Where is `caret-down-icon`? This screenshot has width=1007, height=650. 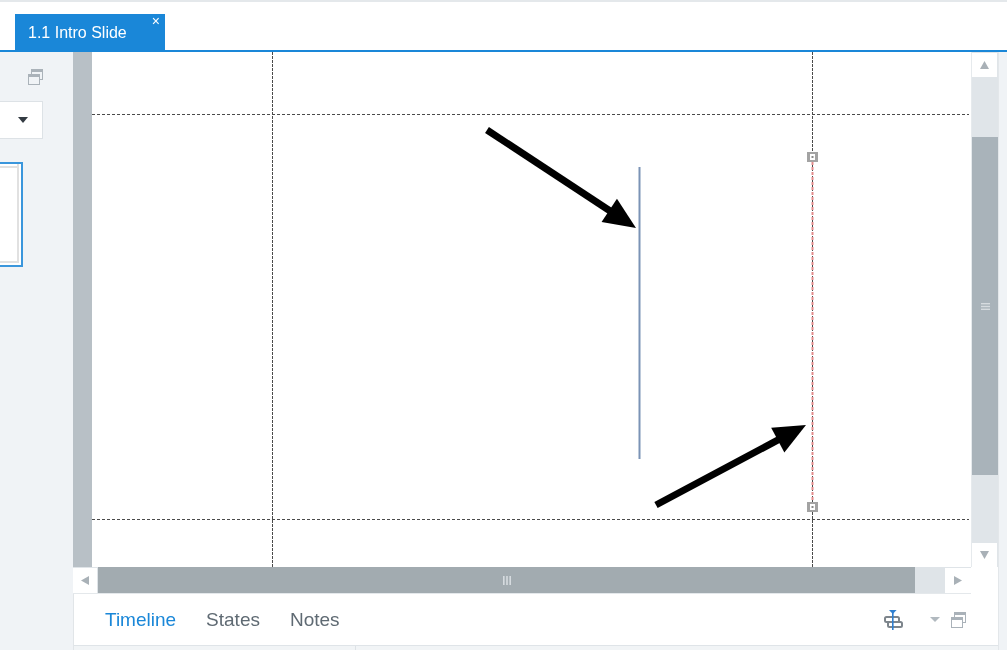
caret-down-icon is located at coordinates (984, 555).